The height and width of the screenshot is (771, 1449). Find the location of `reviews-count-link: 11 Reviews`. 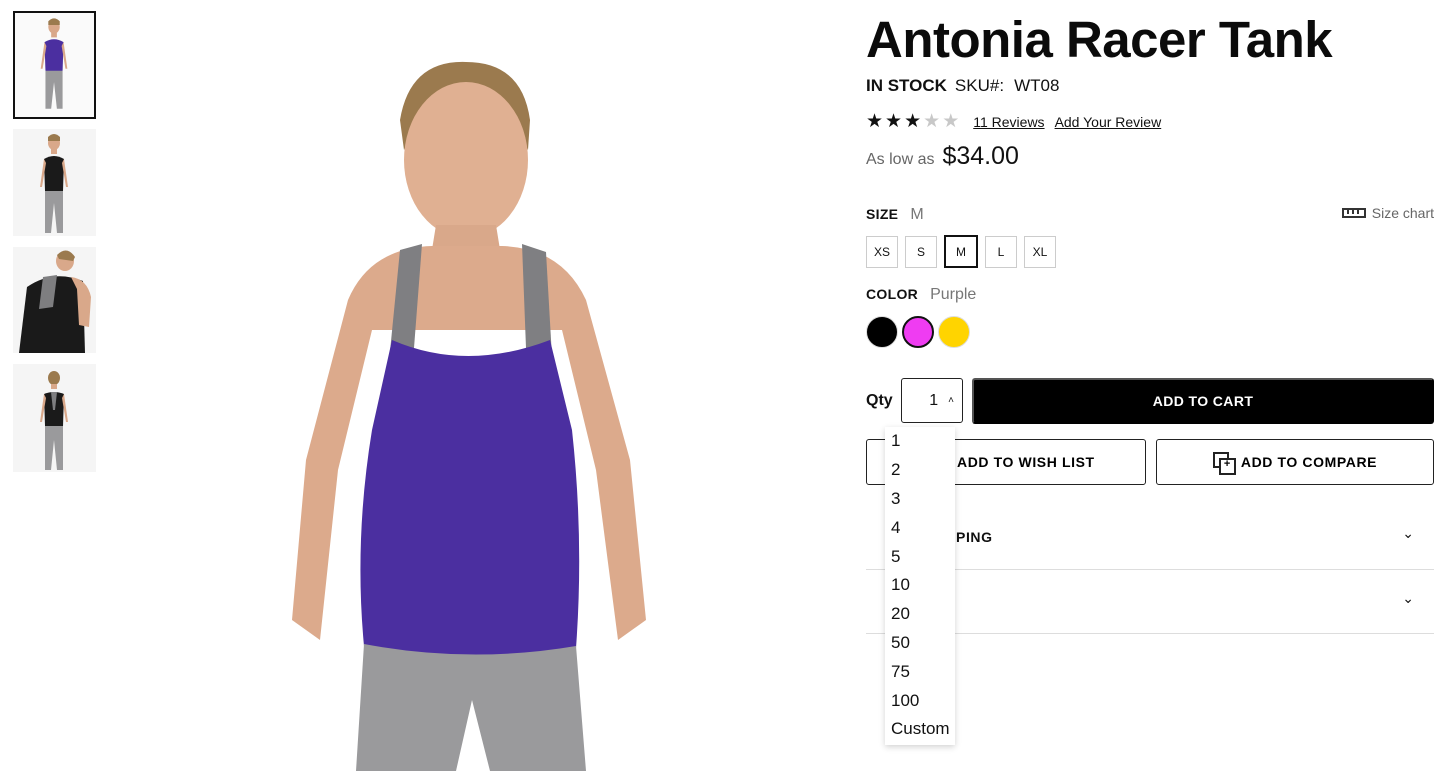

reviews-count-link: 11 Reviews is located at coordinates (1008, 122).